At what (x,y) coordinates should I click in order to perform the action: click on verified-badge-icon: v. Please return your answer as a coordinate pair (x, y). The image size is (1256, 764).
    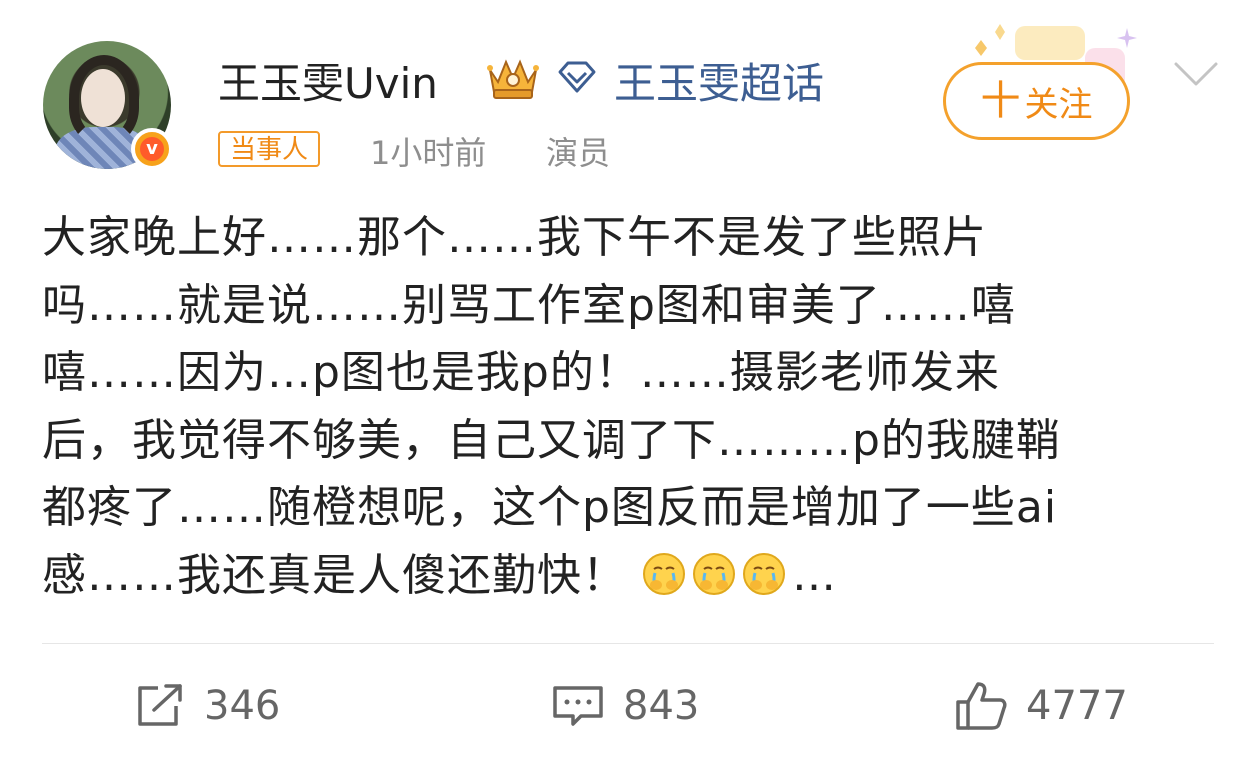
    Looking at the image, I should click on (152, 149).